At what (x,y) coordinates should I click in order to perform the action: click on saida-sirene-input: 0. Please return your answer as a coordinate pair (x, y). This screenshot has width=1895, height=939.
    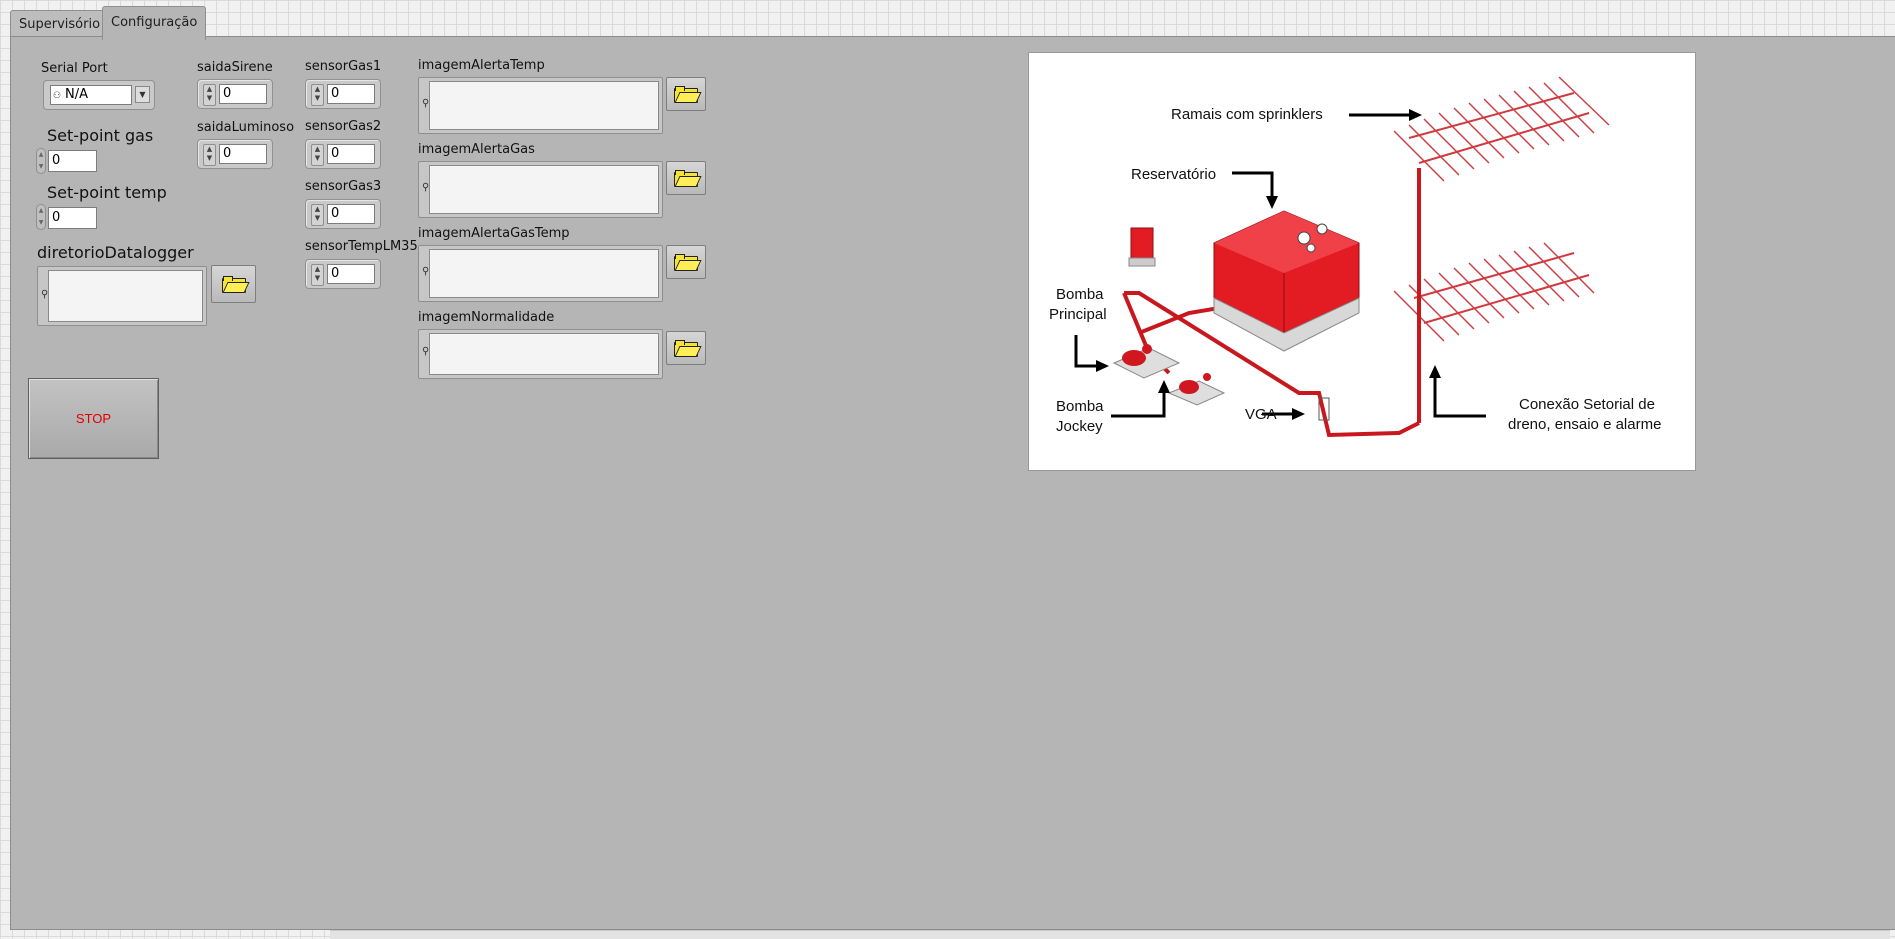
    Looking at the image, I should click on (243, 94).